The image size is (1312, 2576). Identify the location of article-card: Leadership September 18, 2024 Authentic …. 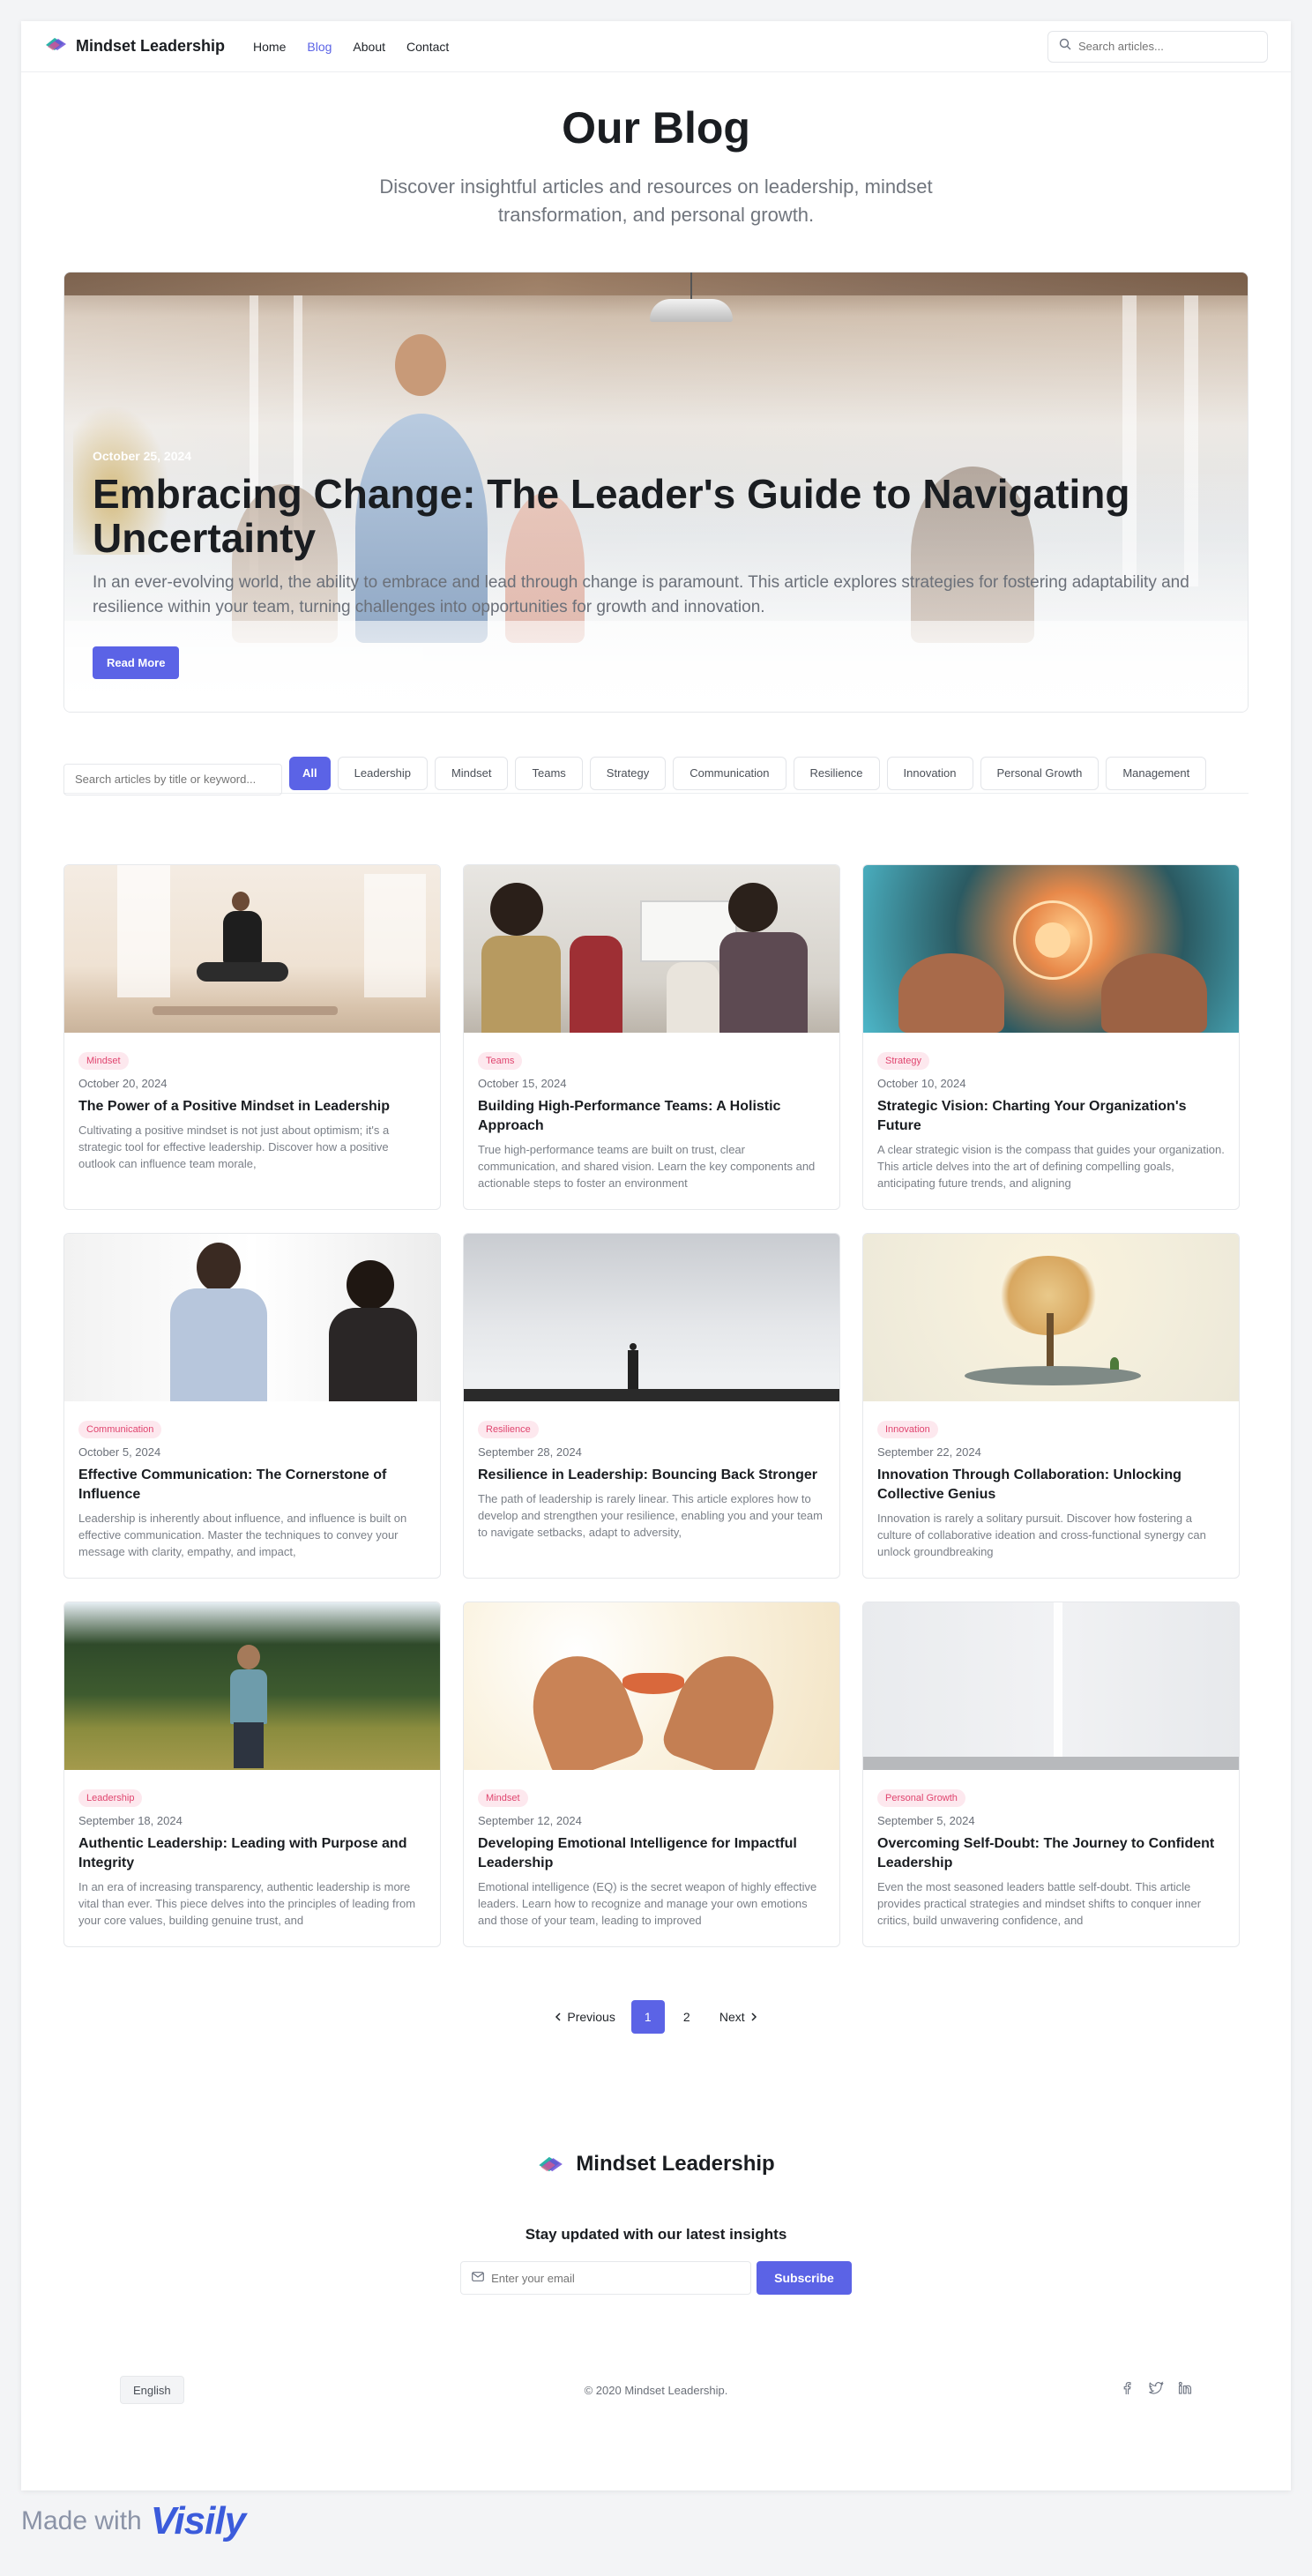
(252, 1774).